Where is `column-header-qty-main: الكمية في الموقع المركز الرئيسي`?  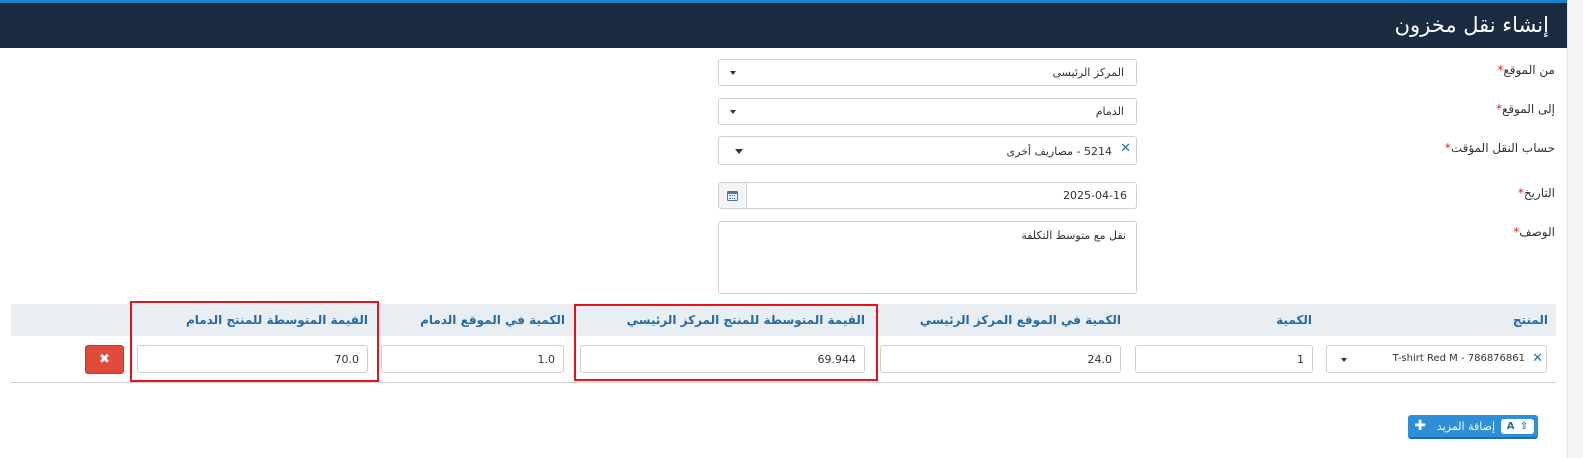 column-header-qty-main: الكمية في الموقع المركز الرئيسي is located at coordinates (1020, 320).